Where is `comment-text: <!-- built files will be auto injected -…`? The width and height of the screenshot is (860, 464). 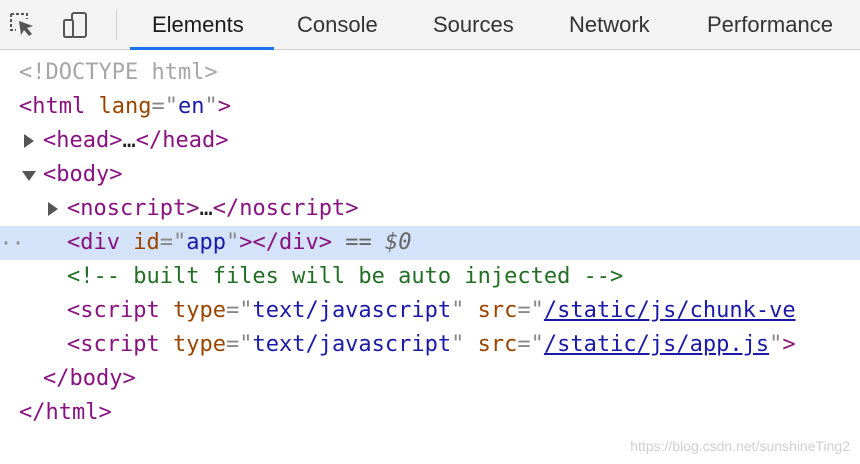 comment-text: <!-- built files will be auto injected -… is located at coordinates (345, 276).